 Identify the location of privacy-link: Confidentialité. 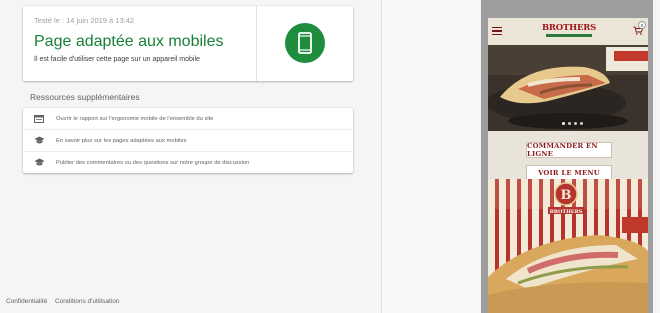
(26, 301).